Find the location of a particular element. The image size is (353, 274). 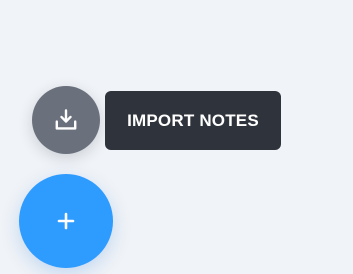

download-tray-icon is located at coordinates (66, 119).